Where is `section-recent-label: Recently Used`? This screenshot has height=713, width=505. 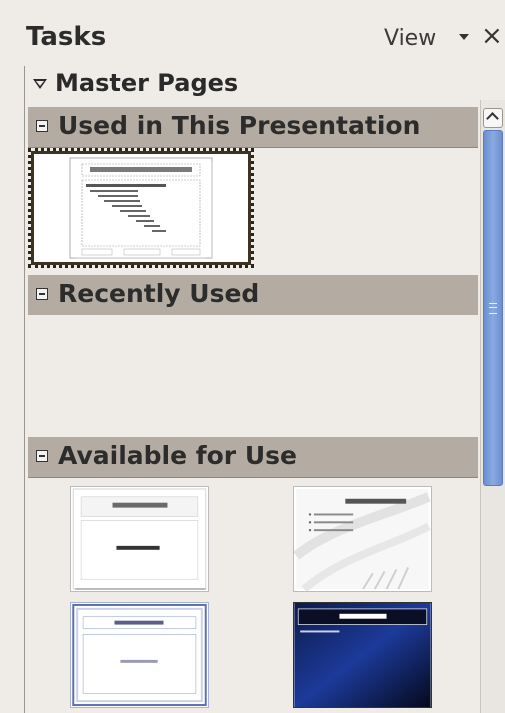 section-recent-label: Recently Used is located at coordinates (159, 293).